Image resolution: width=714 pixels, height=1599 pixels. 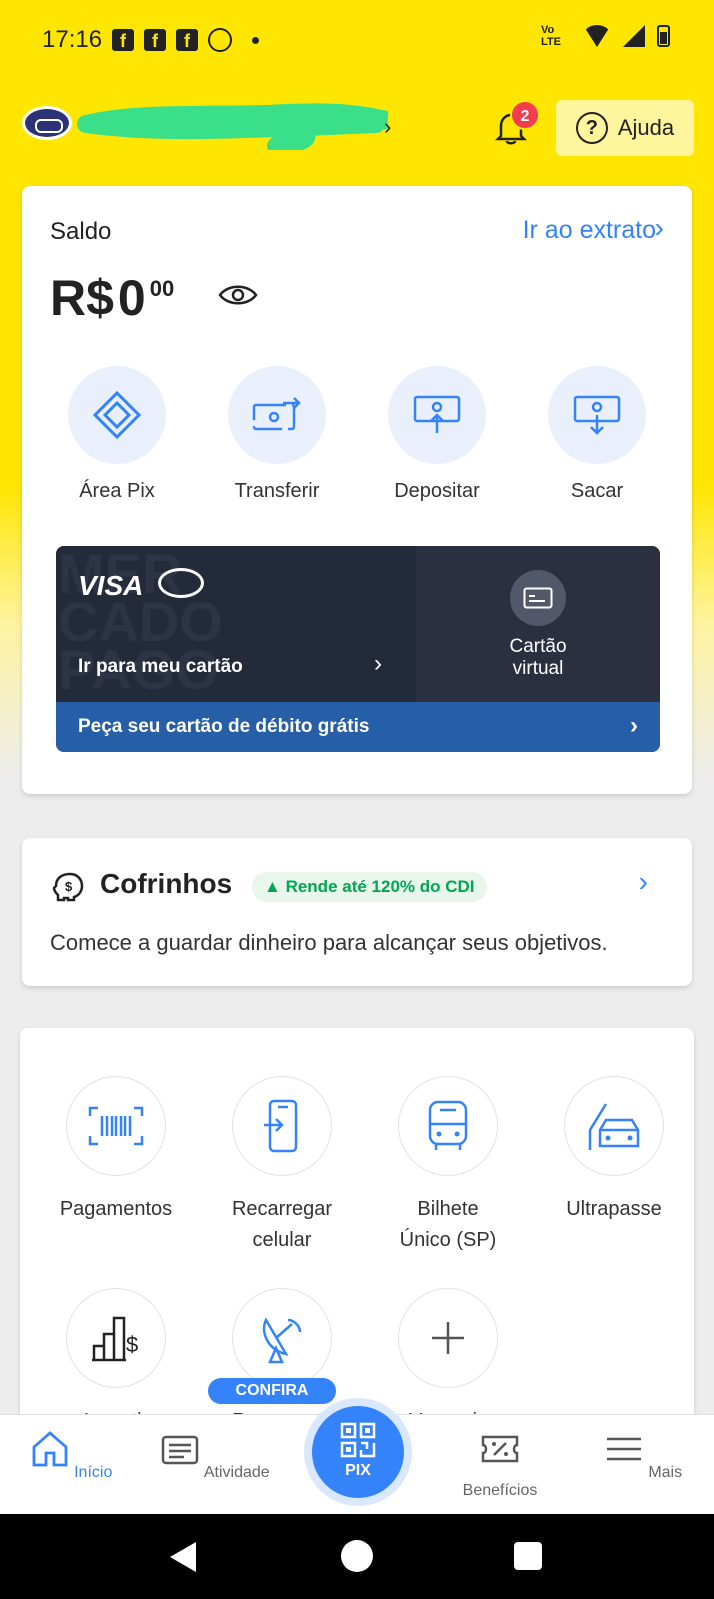 I want to click on activity-icon, so click(x=180, y=1450).